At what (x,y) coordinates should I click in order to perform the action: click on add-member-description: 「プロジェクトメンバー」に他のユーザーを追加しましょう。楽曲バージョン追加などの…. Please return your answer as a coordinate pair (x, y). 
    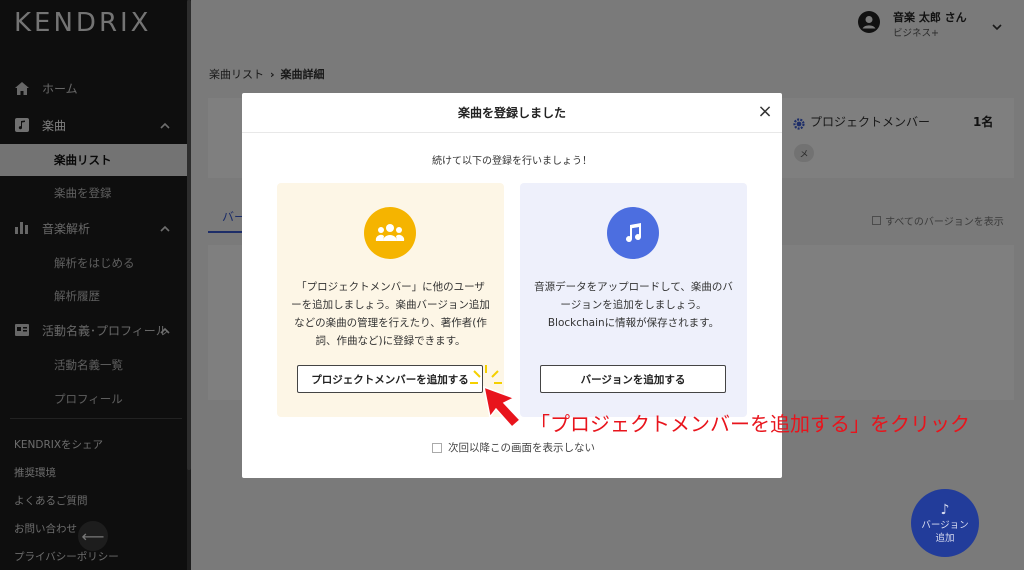
    Looking at the image, I should click on (390, 314).